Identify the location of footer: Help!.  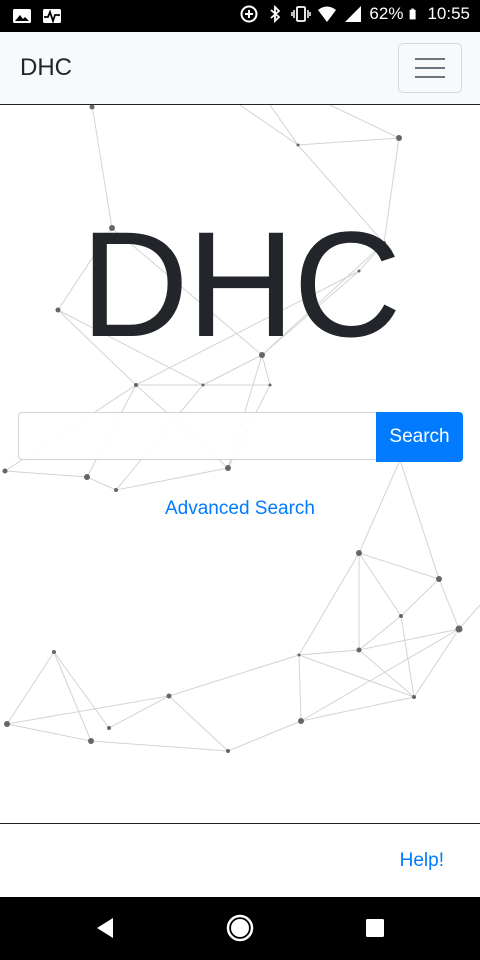
(240, 860).